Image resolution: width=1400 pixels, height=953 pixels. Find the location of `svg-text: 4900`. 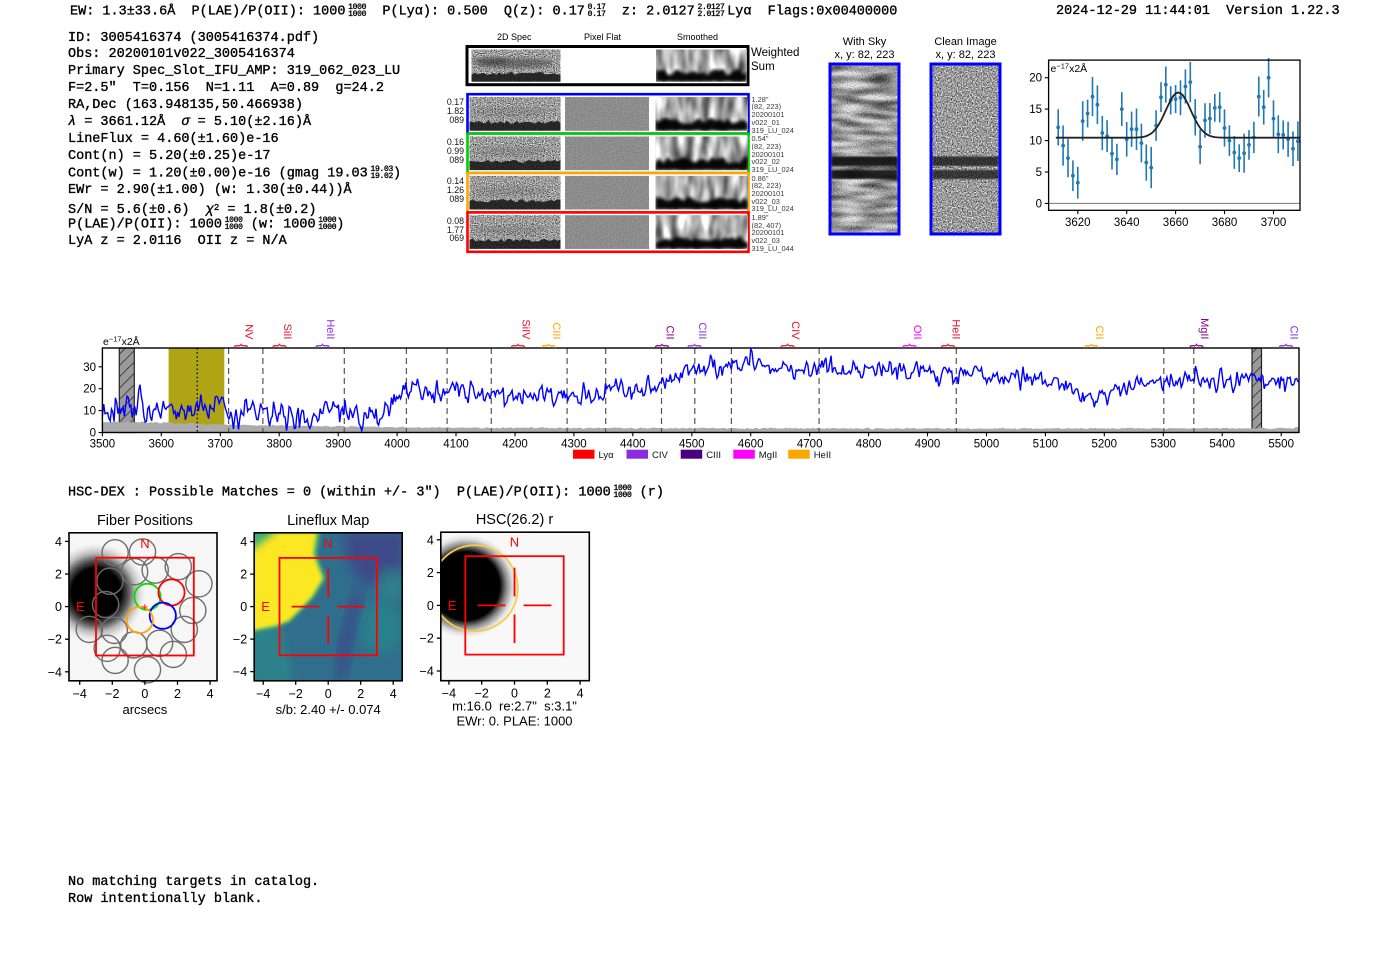

svg-text: 4900 is located at coordinates (928, 445).